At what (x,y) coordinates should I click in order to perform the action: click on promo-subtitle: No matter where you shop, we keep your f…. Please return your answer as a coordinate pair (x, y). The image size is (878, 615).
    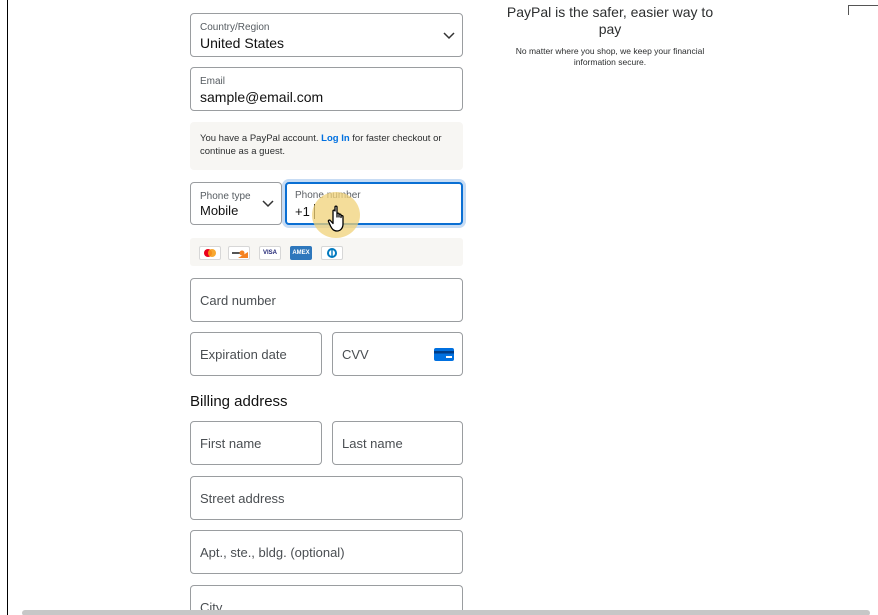
    Looking at the image, I should click on (610, 56).